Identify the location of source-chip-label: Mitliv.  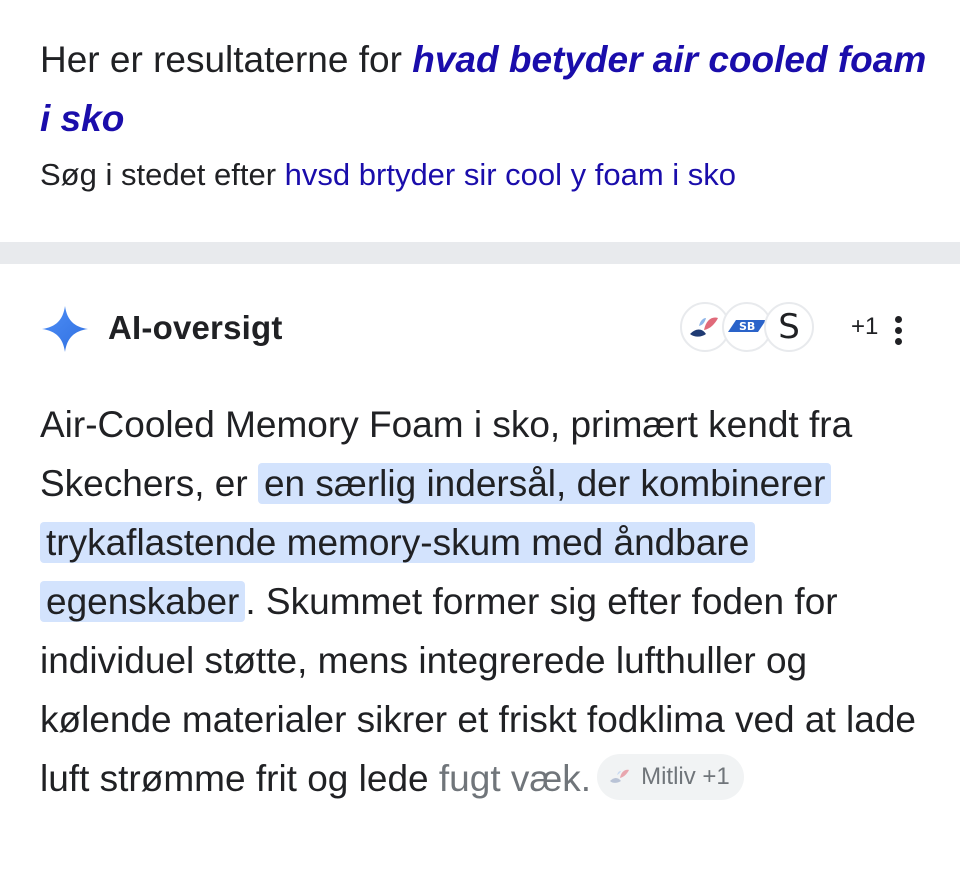
(668, 777).